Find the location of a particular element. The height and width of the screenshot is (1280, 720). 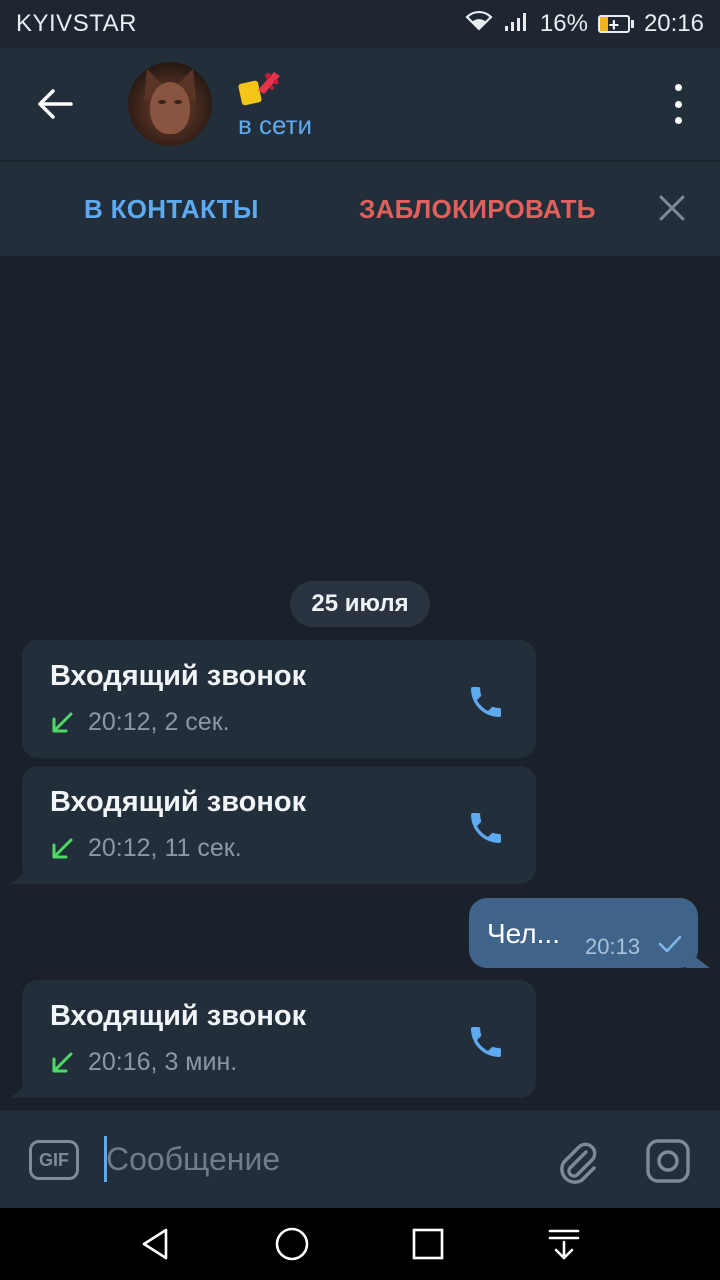

call-meta: 20:16, 3 мин. is located at coordinates (163, 1062).